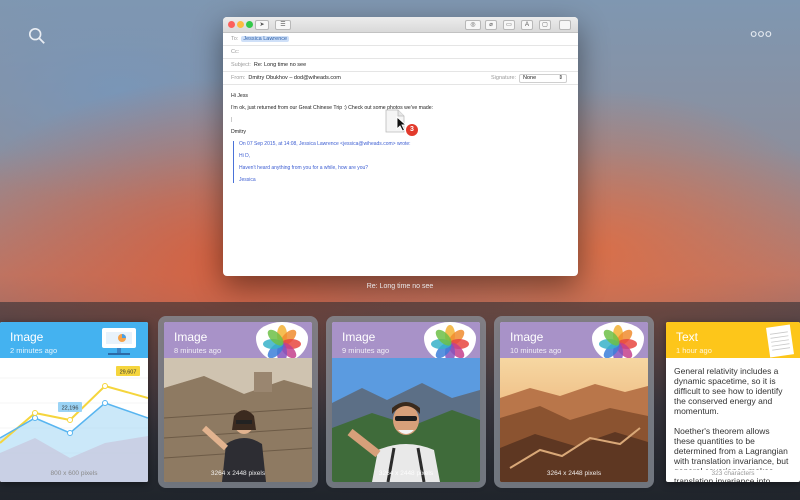  What do you see at coordinates (128, 373) in the screenshot?
I see `chart-value-label: 29,607` at bounding box center [128, 373].